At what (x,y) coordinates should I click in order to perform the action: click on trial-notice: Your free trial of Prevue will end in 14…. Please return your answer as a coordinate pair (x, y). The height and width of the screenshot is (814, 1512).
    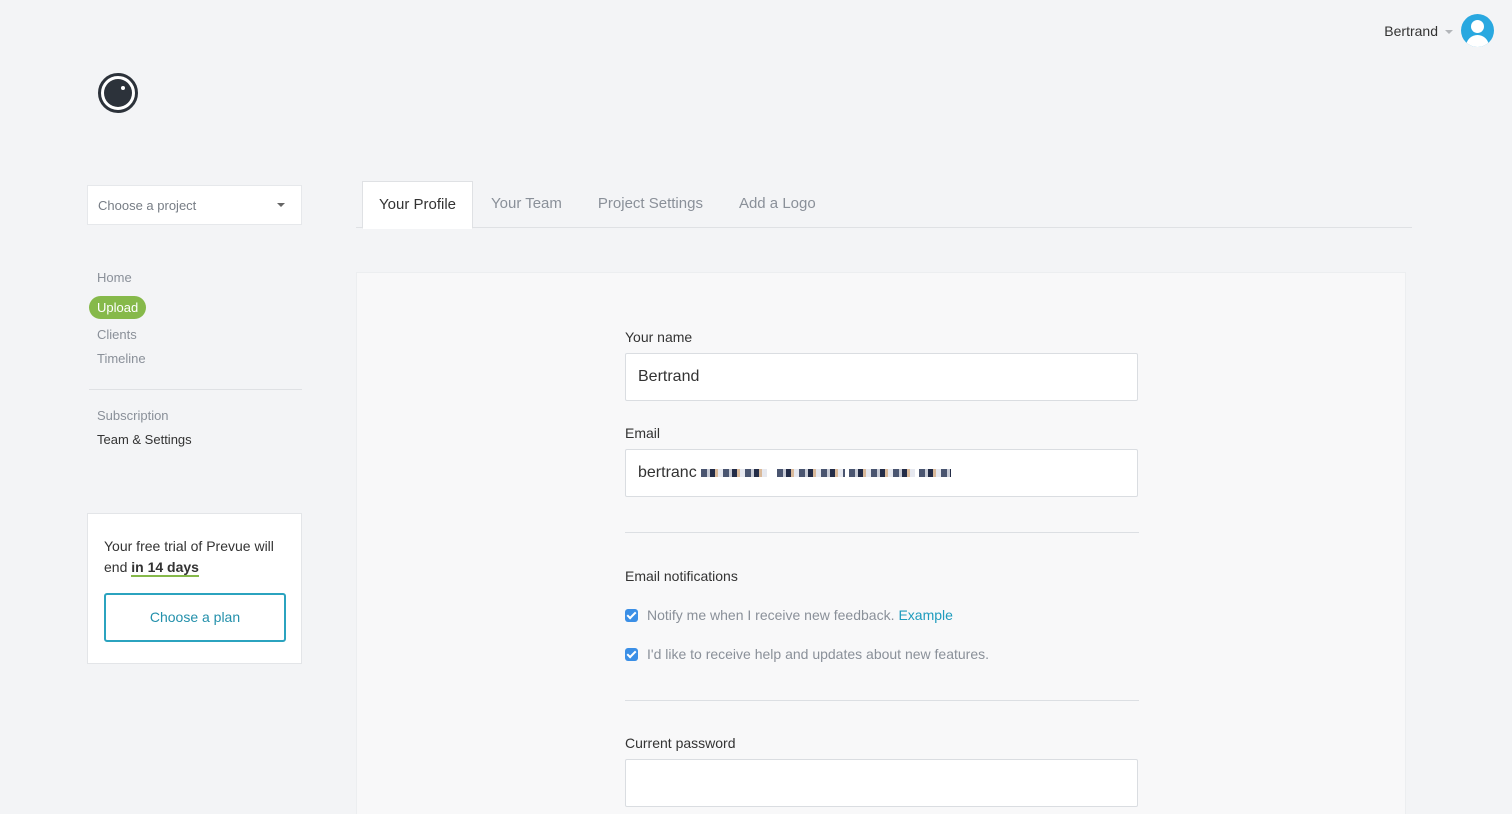
    Looking at the image, I should click on (194, 588).